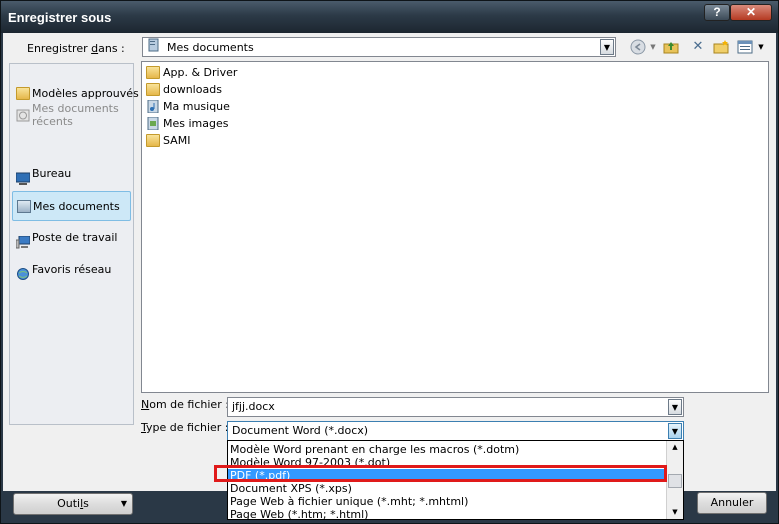  What do you see at coordinates (455, 431) in the screenshot?
I see `filetype-select: Document Word (*.docx) ▼` at bounding box center [455, 431].